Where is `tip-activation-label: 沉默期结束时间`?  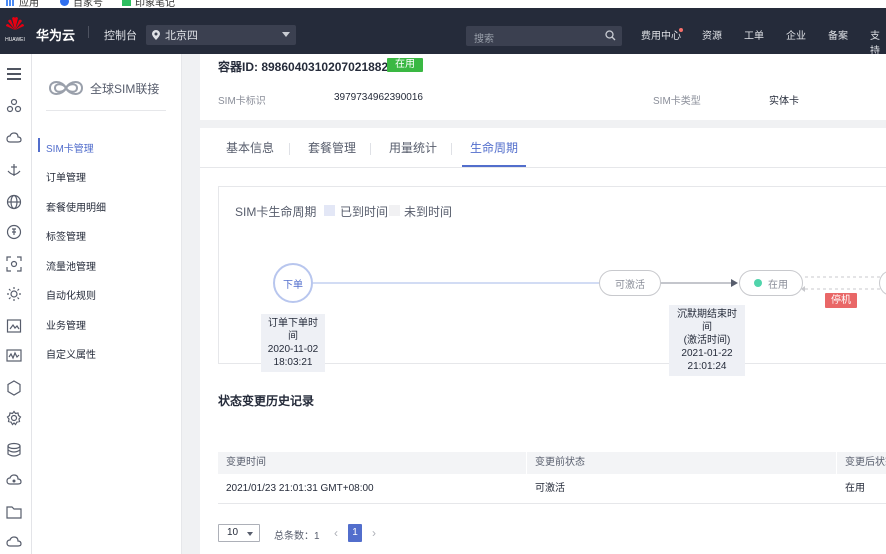
tip-activation-label: 沉默期结束时间 is located at coordinates (707, 321).